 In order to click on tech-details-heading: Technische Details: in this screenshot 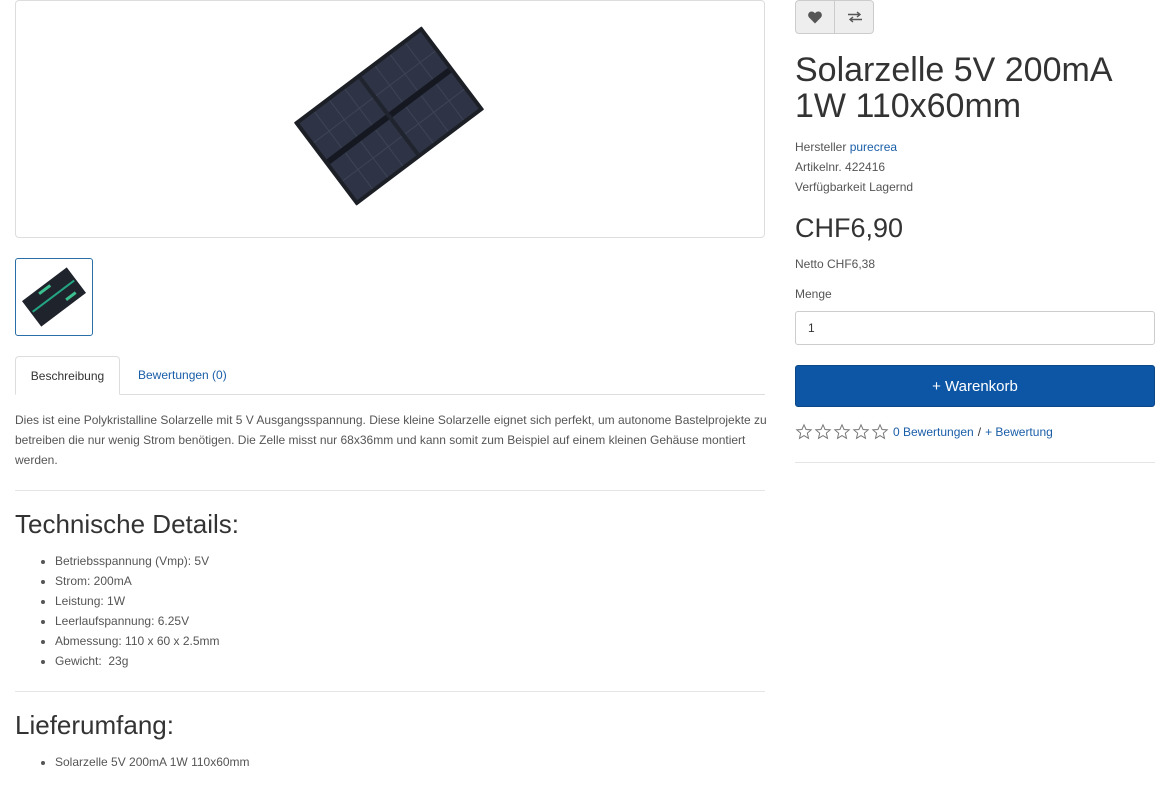, I will do `click(127, 524)`.